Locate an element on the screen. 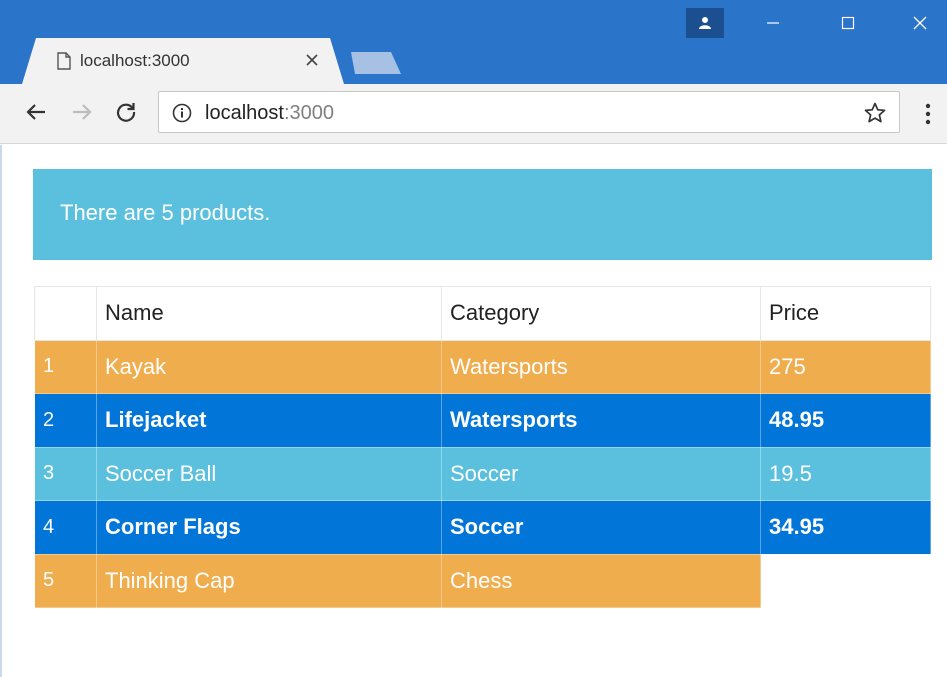  row-index: 1 is located at coordinates (65, 366).